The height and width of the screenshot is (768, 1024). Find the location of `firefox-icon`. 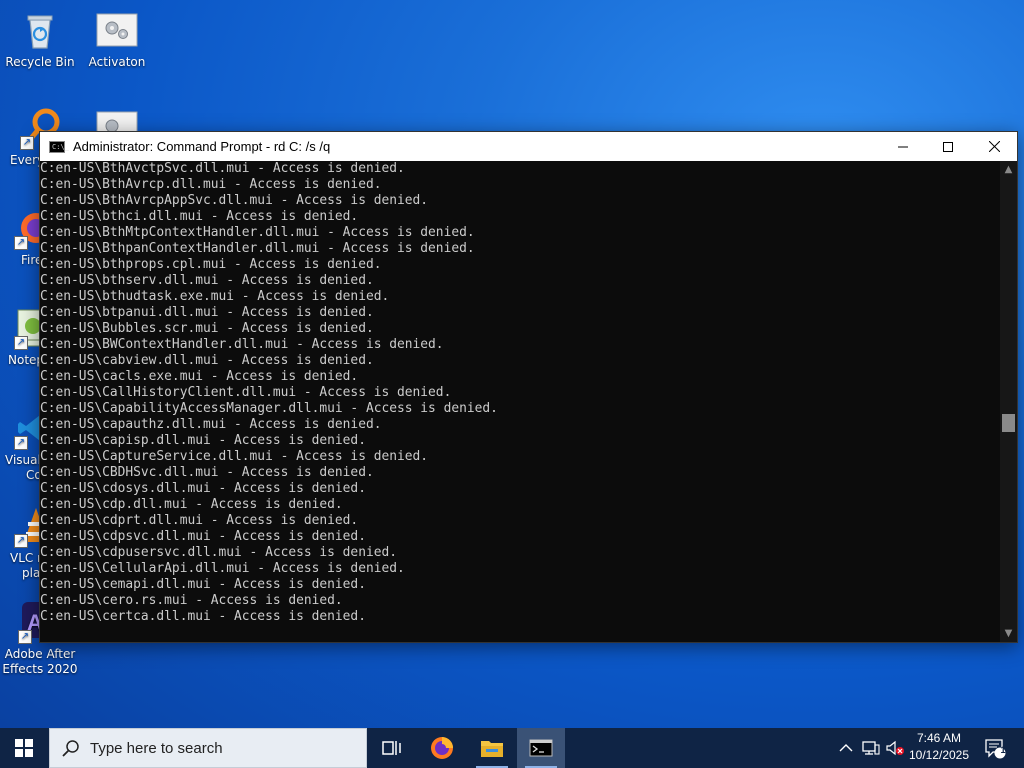

firefox-icon is located at coordinates (442, 748).